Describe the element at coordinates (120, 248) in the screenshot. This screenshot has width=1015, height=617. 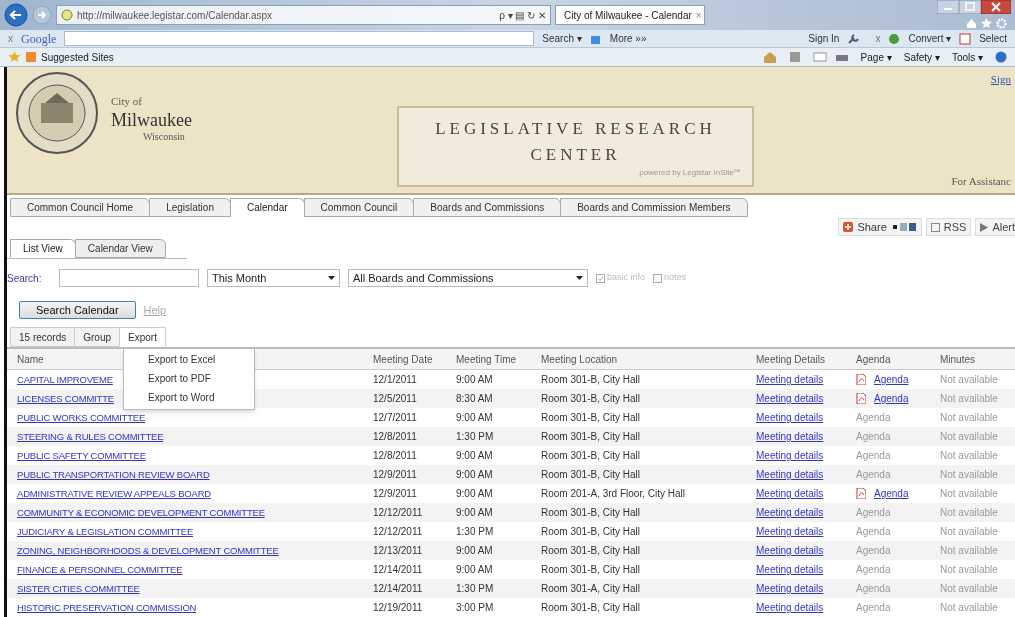
I see `view-tab: Calendar View` at that location.